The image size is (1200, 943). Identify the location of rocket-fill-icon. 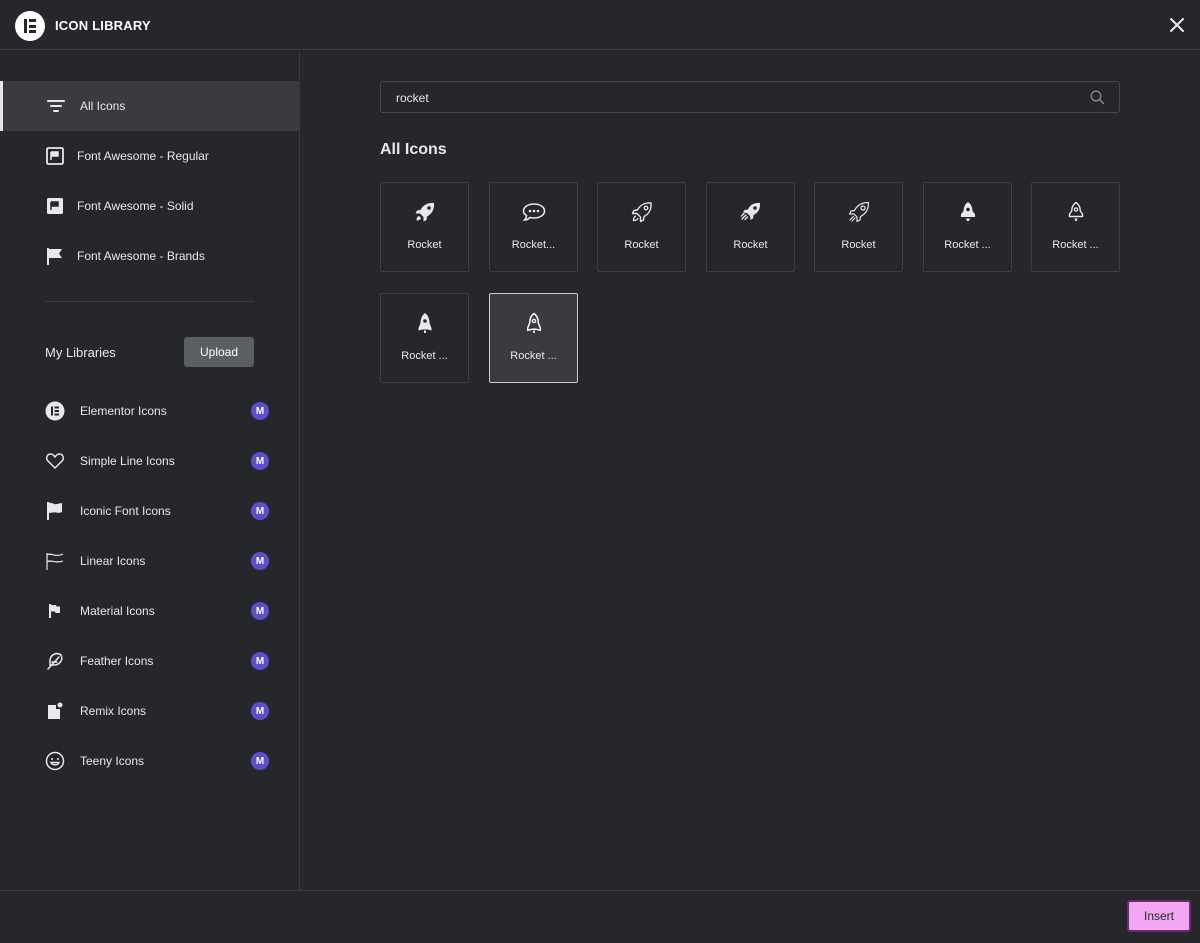
(968, 212).